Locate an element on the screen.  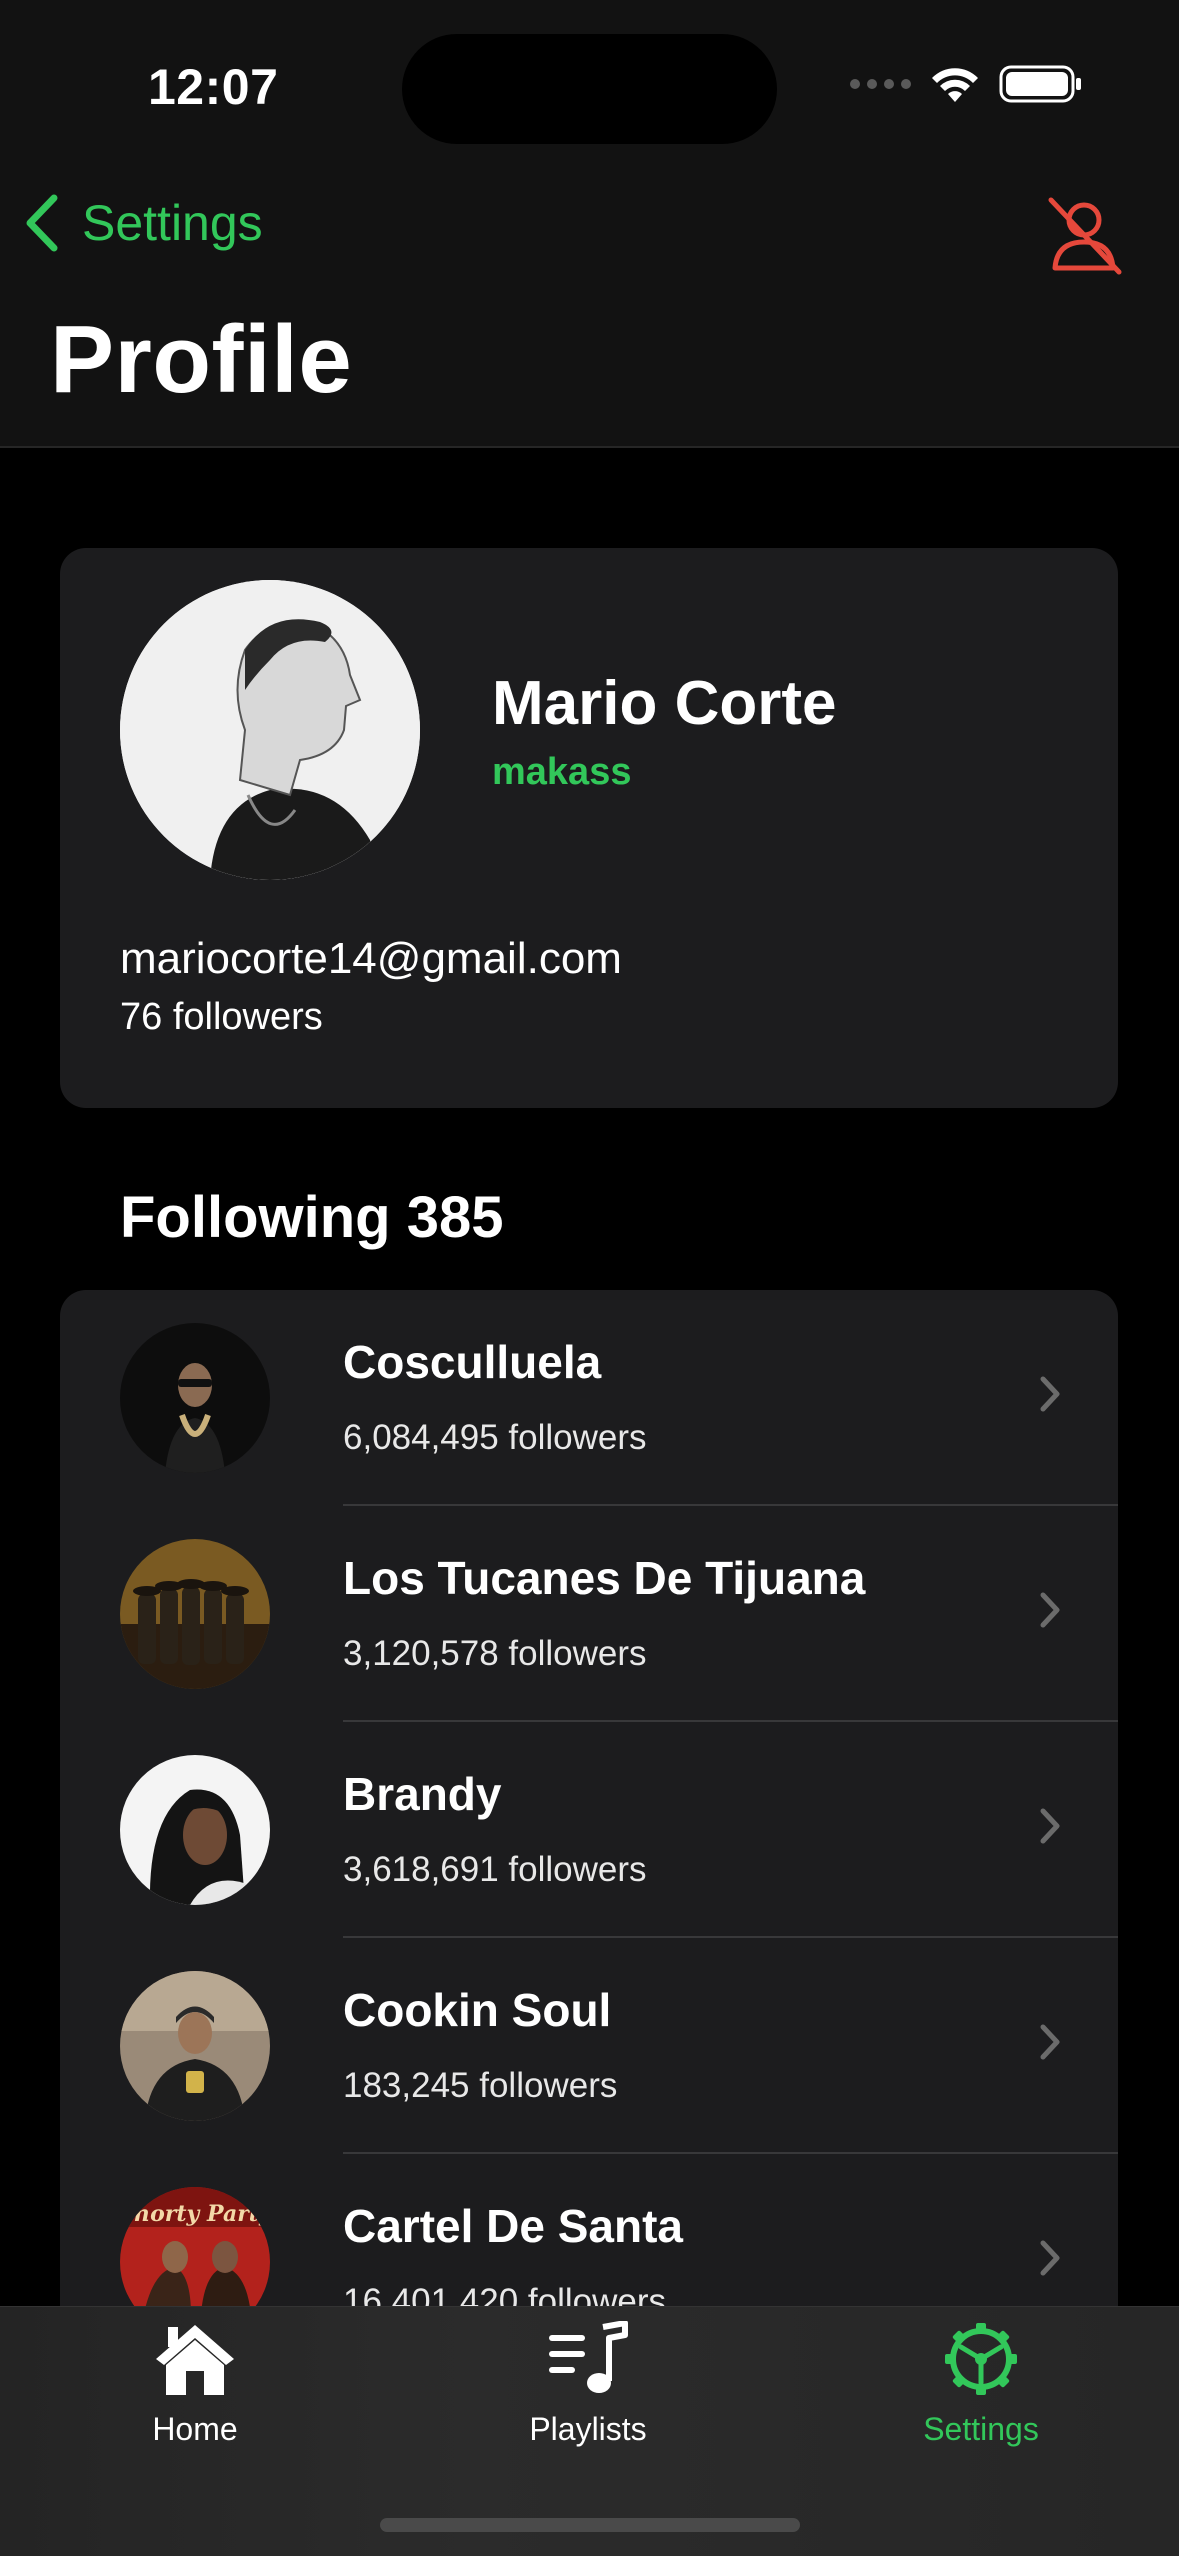
tab-playlists: Playlists is located at coordinates (588, 2384).